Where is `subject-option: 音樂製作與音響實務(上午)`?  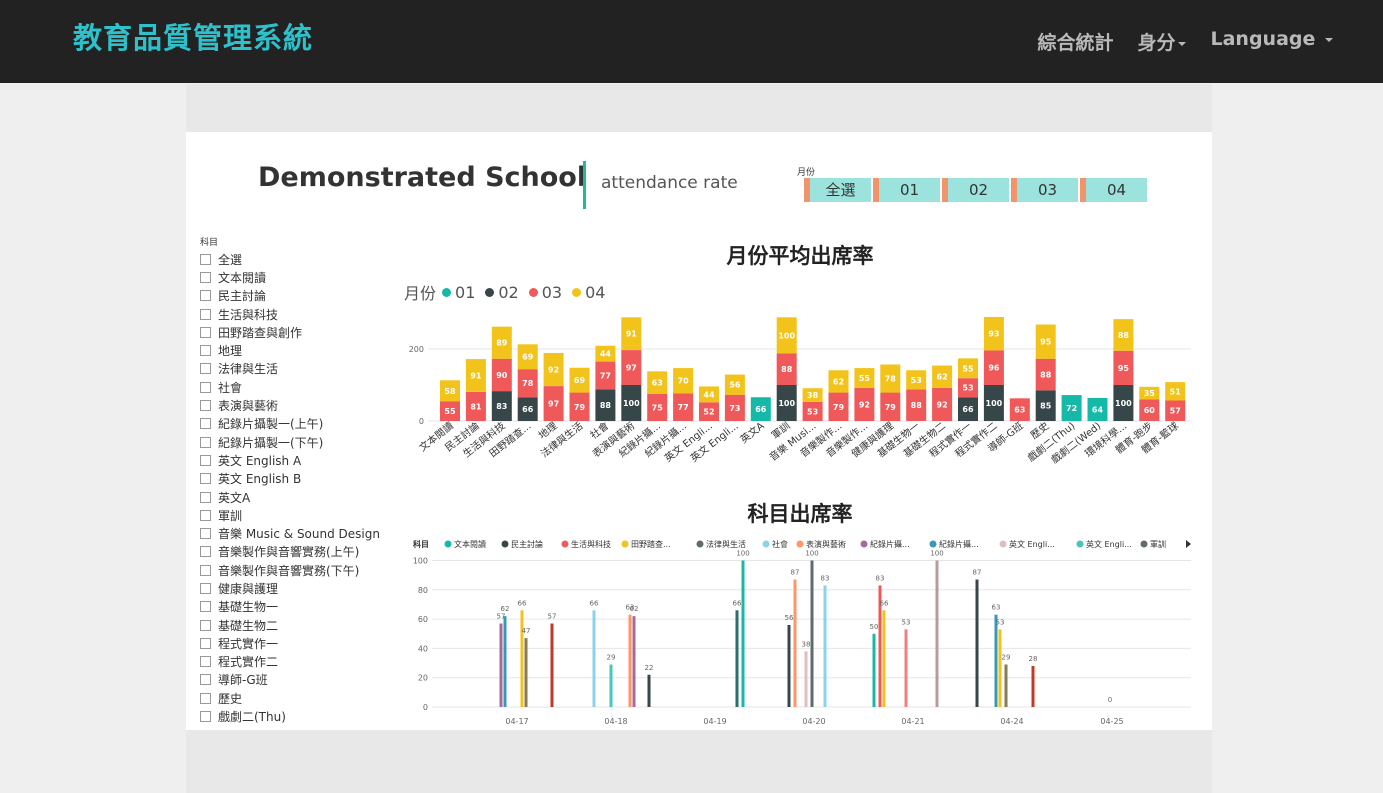
subject-option: 音樂製作與音響實務(上午) is located at coordinates (295, 552).